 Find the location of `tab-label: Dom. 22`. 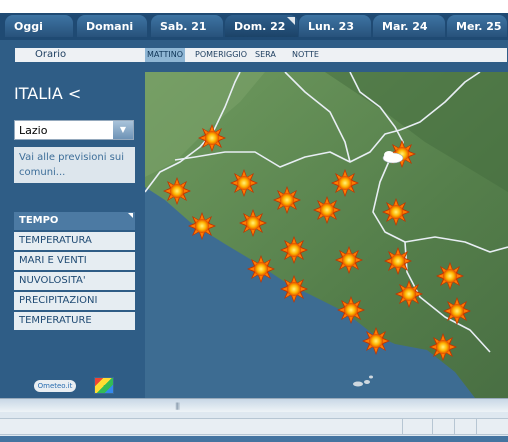

tab-label: Dom. 22 is located at coordinates (260, 26).